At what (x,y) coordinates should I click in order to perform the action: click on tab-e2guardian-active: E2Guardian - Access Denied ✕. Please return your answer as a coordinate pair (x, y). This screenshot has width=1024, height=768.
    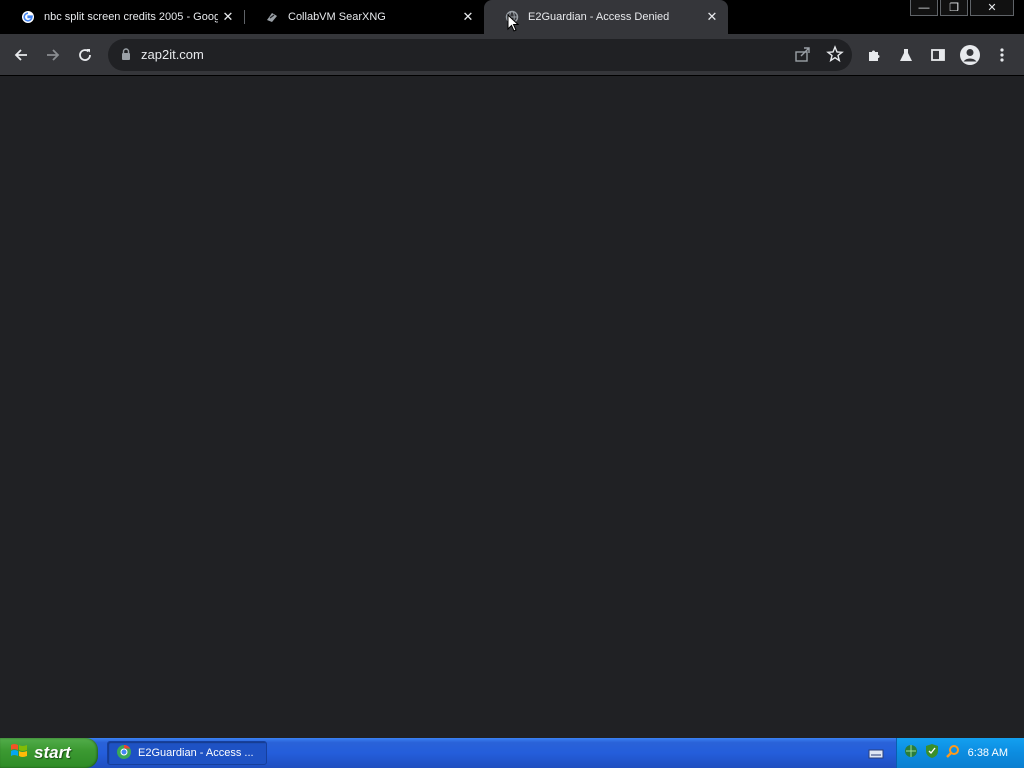
    Looking at the image, I should click on (606, 17).